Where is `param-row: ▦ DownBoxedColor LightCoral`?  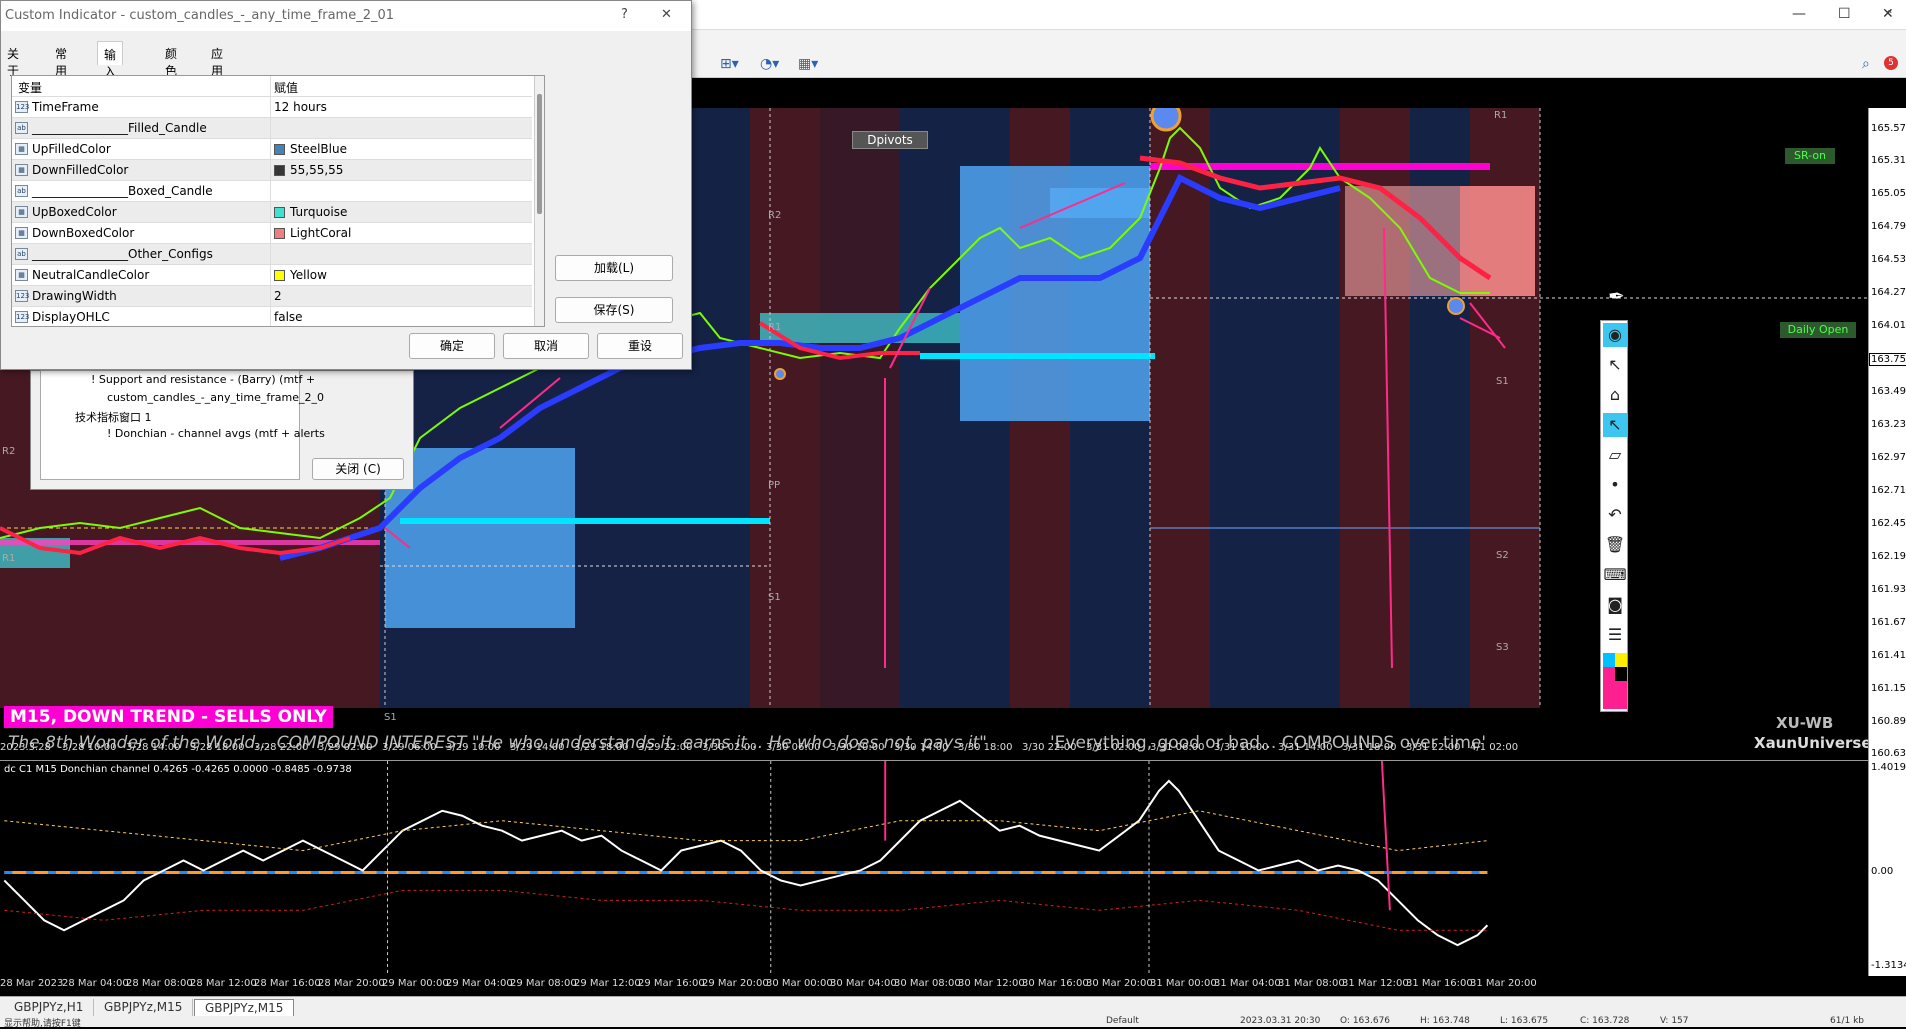
param-row: ▦ DownBoxedColor LightCoral is located at coordinates (272, 233).